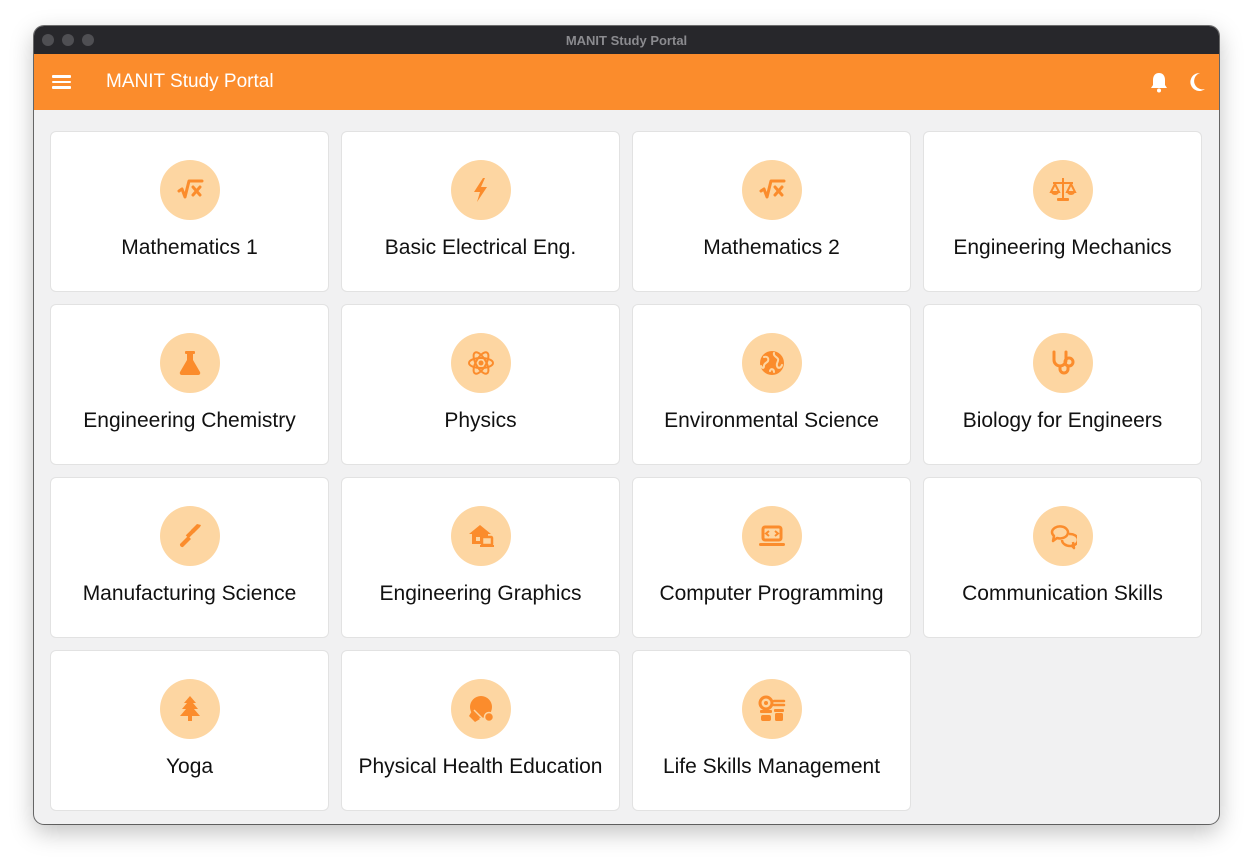 This screenshot has width=1253, height=867. Describe the element at coordinates (1197, 82) in the screenshot. I see `dark-mode-moon-icon` at that location.